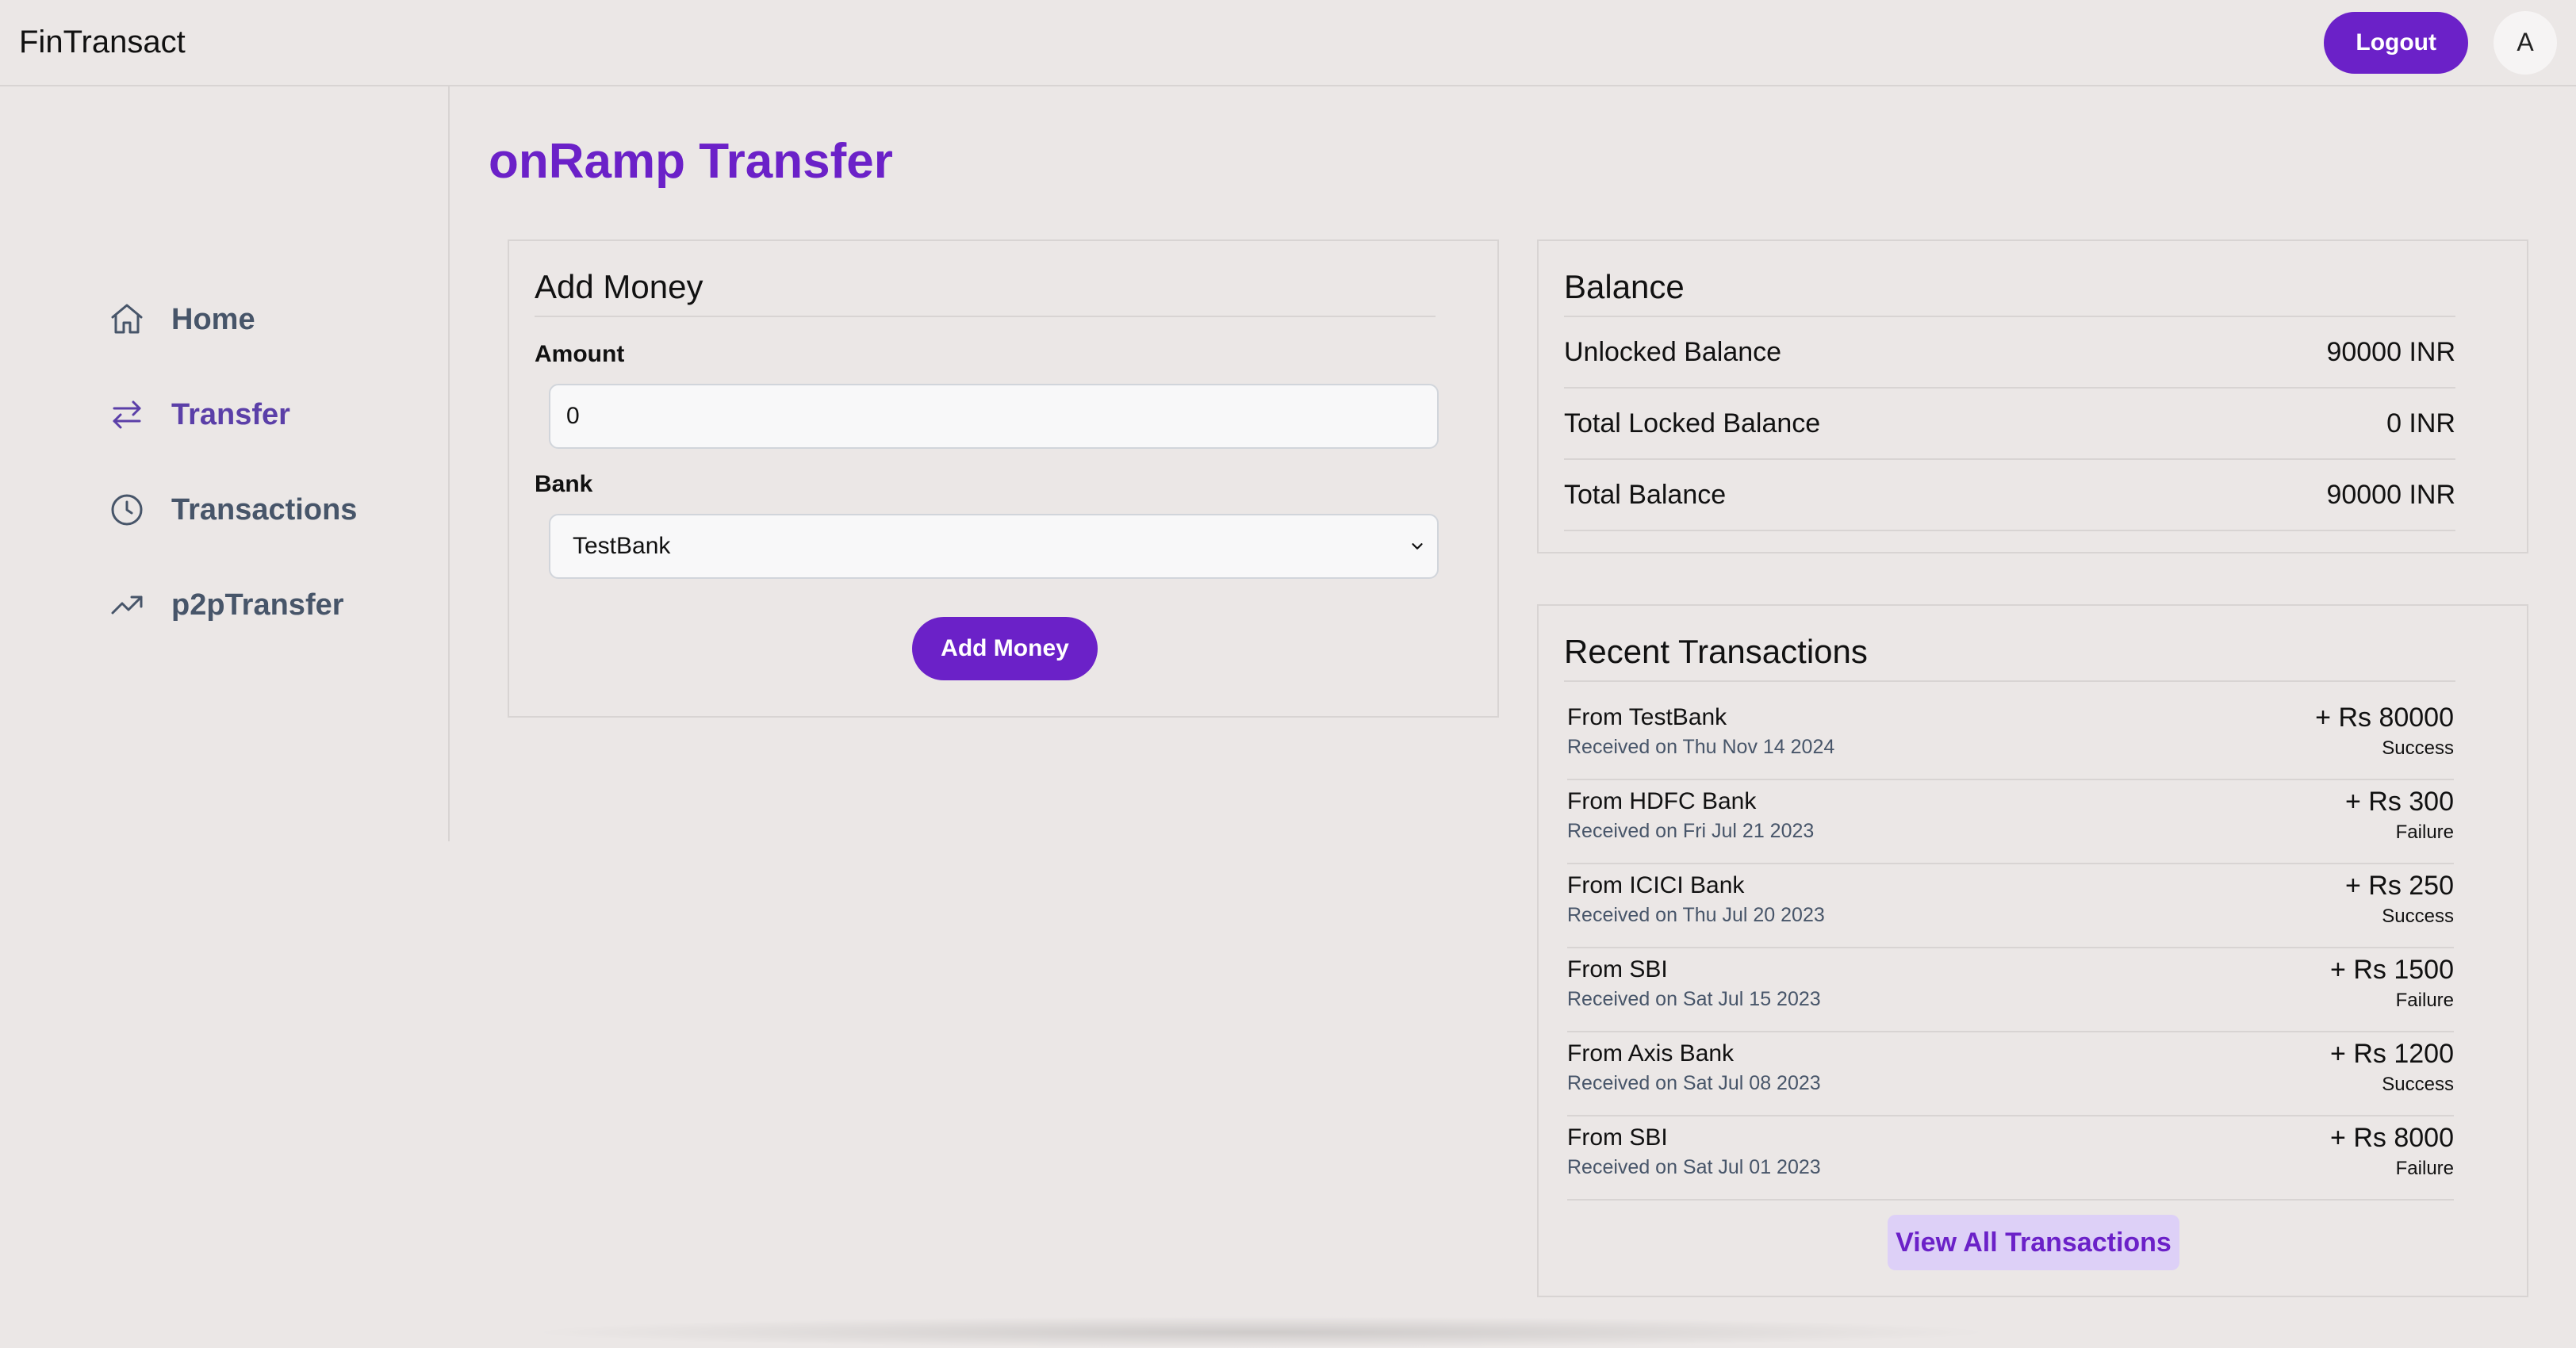 This screenshot has height=1348, width=2576. What do you see at coordinates (1691, 831) in the screenshot?
I see `transaction-date: Received on Fri Jul 21 2023` at bounding box center [1691, 831].